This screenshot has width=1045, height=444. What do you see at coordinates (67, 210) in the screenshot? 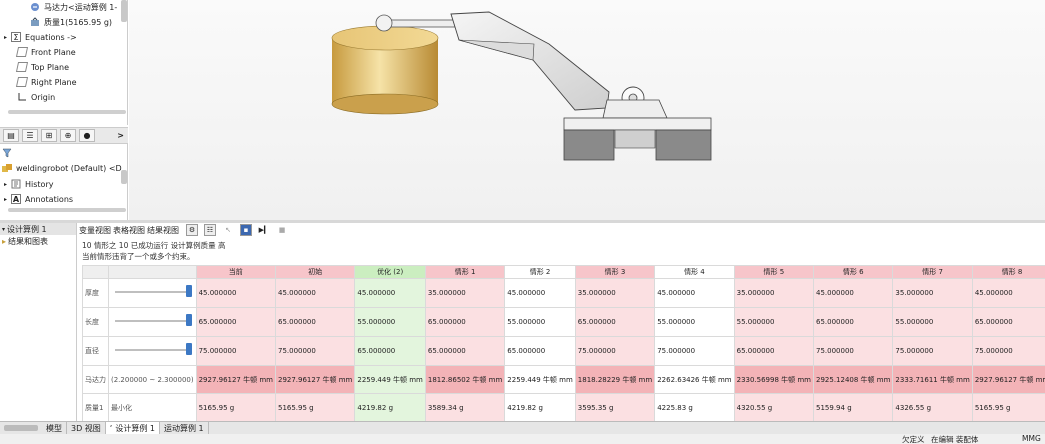
I see `tree-lower-hscrollbar` at bounding box center [67, 210].